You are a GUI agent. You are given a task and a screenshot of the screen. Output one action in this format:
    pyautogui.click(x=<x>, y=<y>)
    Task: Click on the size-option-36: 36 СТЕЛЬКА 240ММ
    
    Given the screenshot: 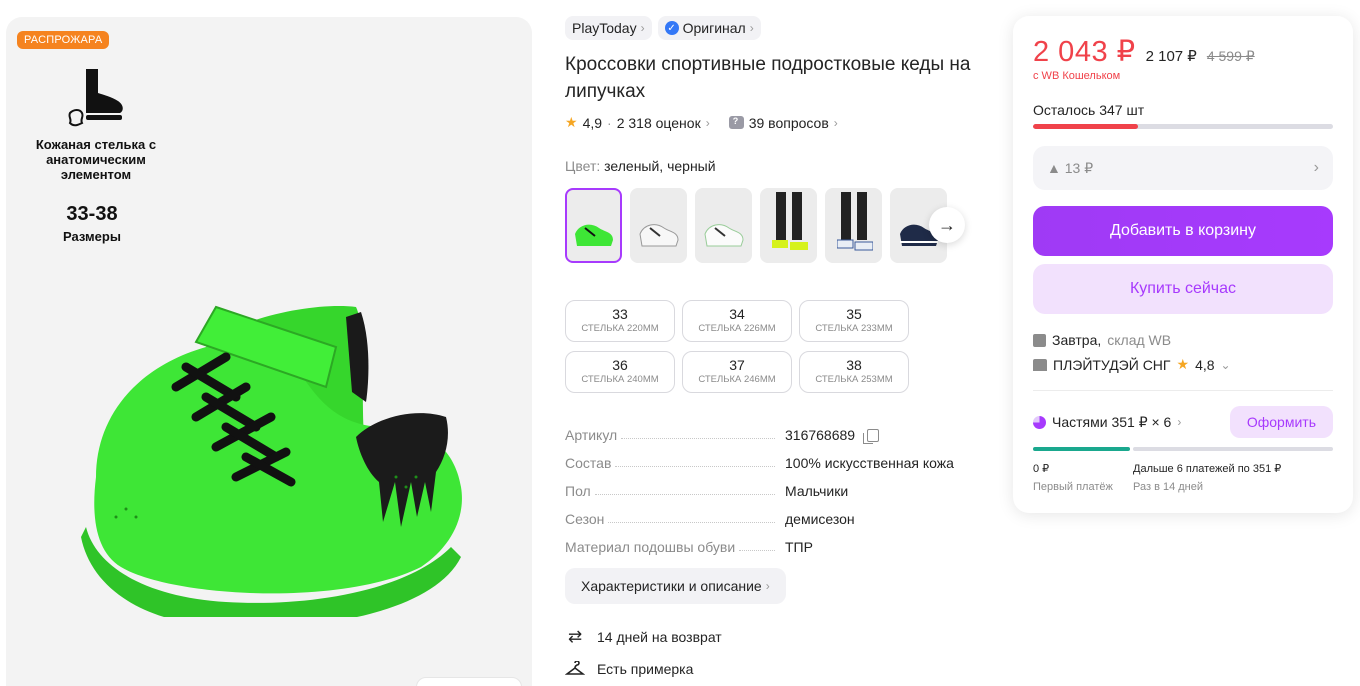 What is the action you would take?
    pyautogui.click(x=620, y=372)
    